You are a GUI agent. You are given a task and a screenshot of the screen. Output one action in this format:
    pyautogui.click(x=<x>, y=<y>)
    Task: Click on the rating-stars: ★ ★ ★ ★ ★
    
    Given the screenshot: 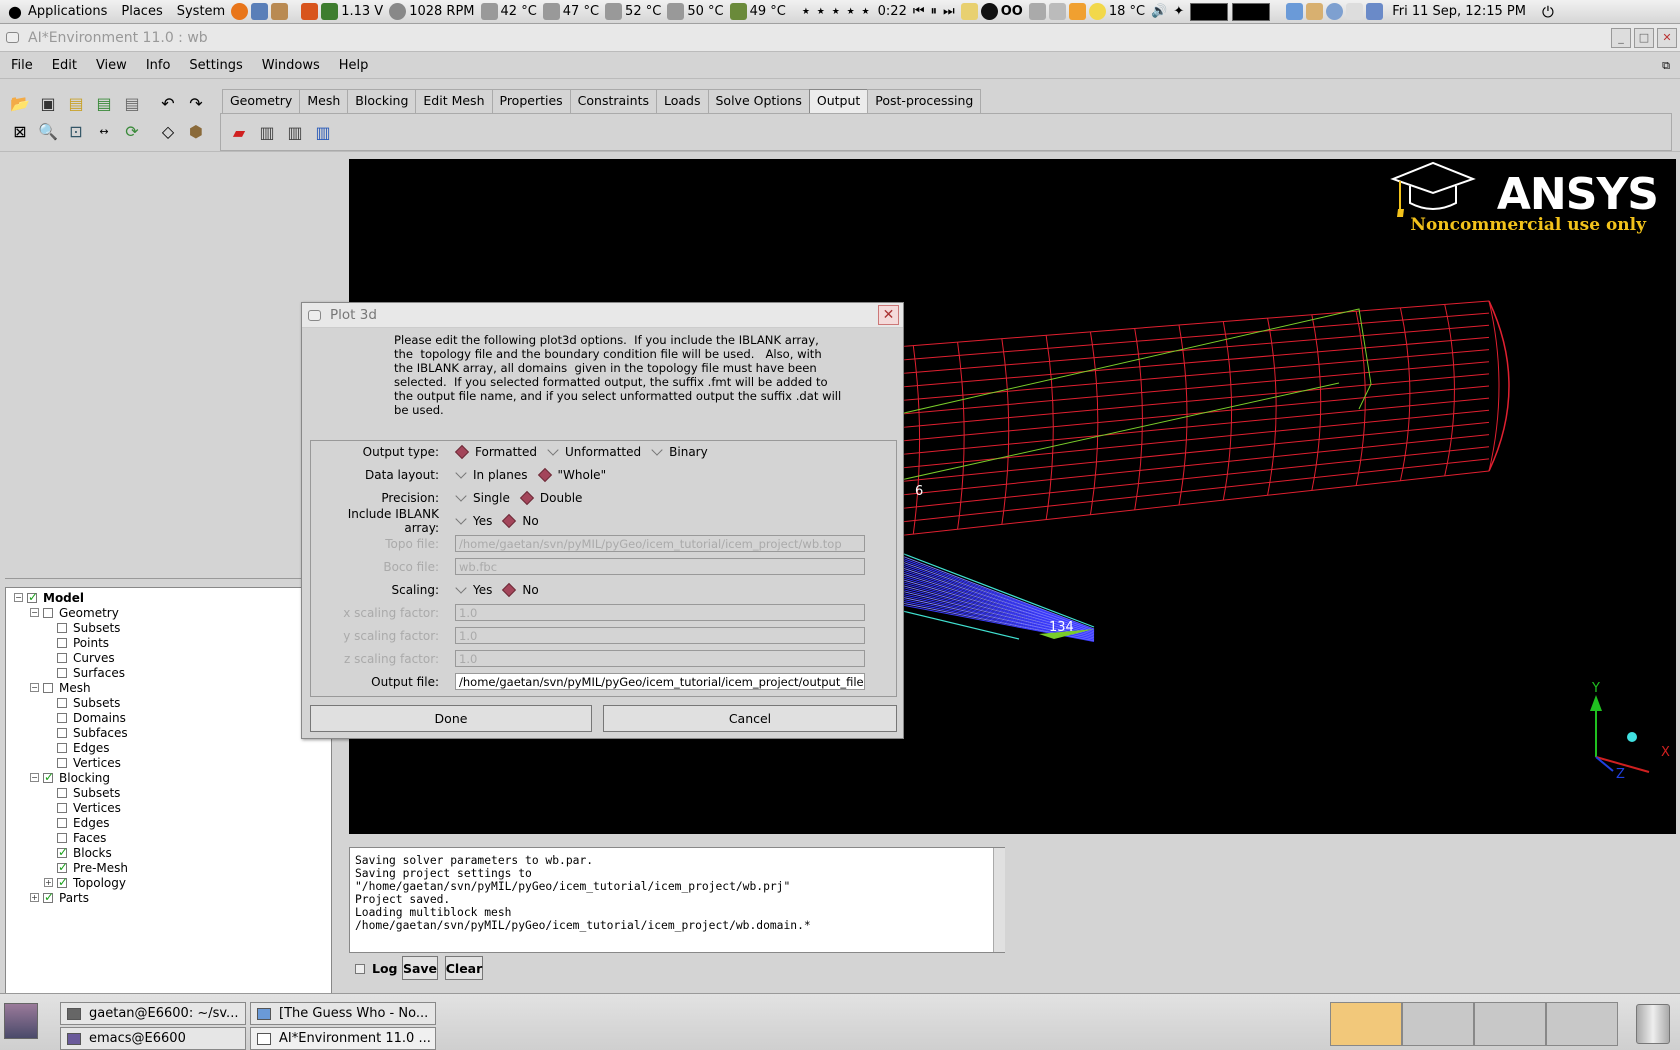 What is the action you would take?
    pyautogui.click(x=837, y=12)
    